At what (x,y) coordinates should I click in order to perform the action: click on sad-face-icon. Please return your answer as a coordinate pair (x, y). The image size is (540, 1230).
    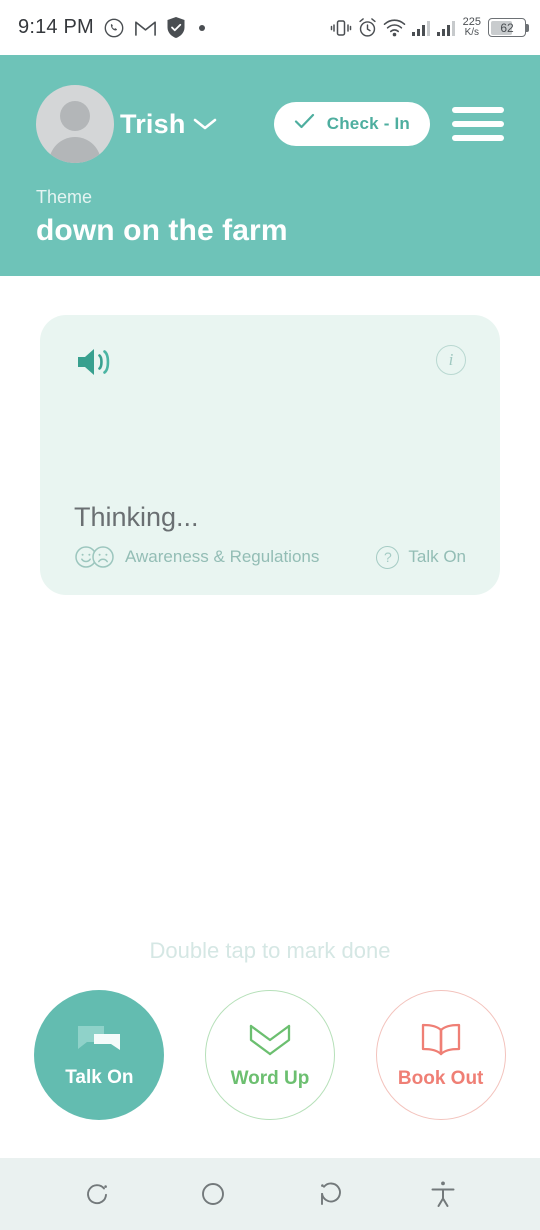
    Looking at the image, I should click on (103, 557).